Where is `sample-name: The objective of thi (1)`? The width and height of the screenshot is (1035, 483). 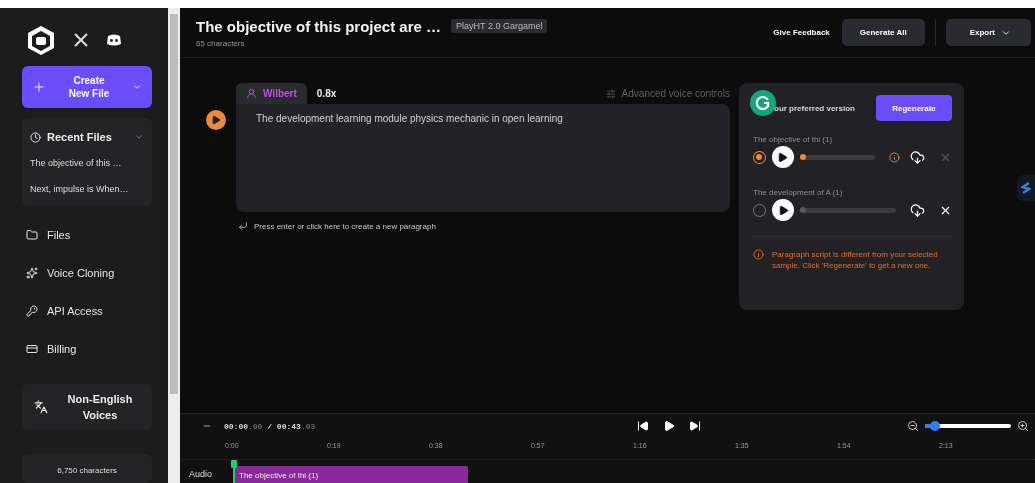
sample-name: The objective of thi (1) is located at coordinates (793, 139).